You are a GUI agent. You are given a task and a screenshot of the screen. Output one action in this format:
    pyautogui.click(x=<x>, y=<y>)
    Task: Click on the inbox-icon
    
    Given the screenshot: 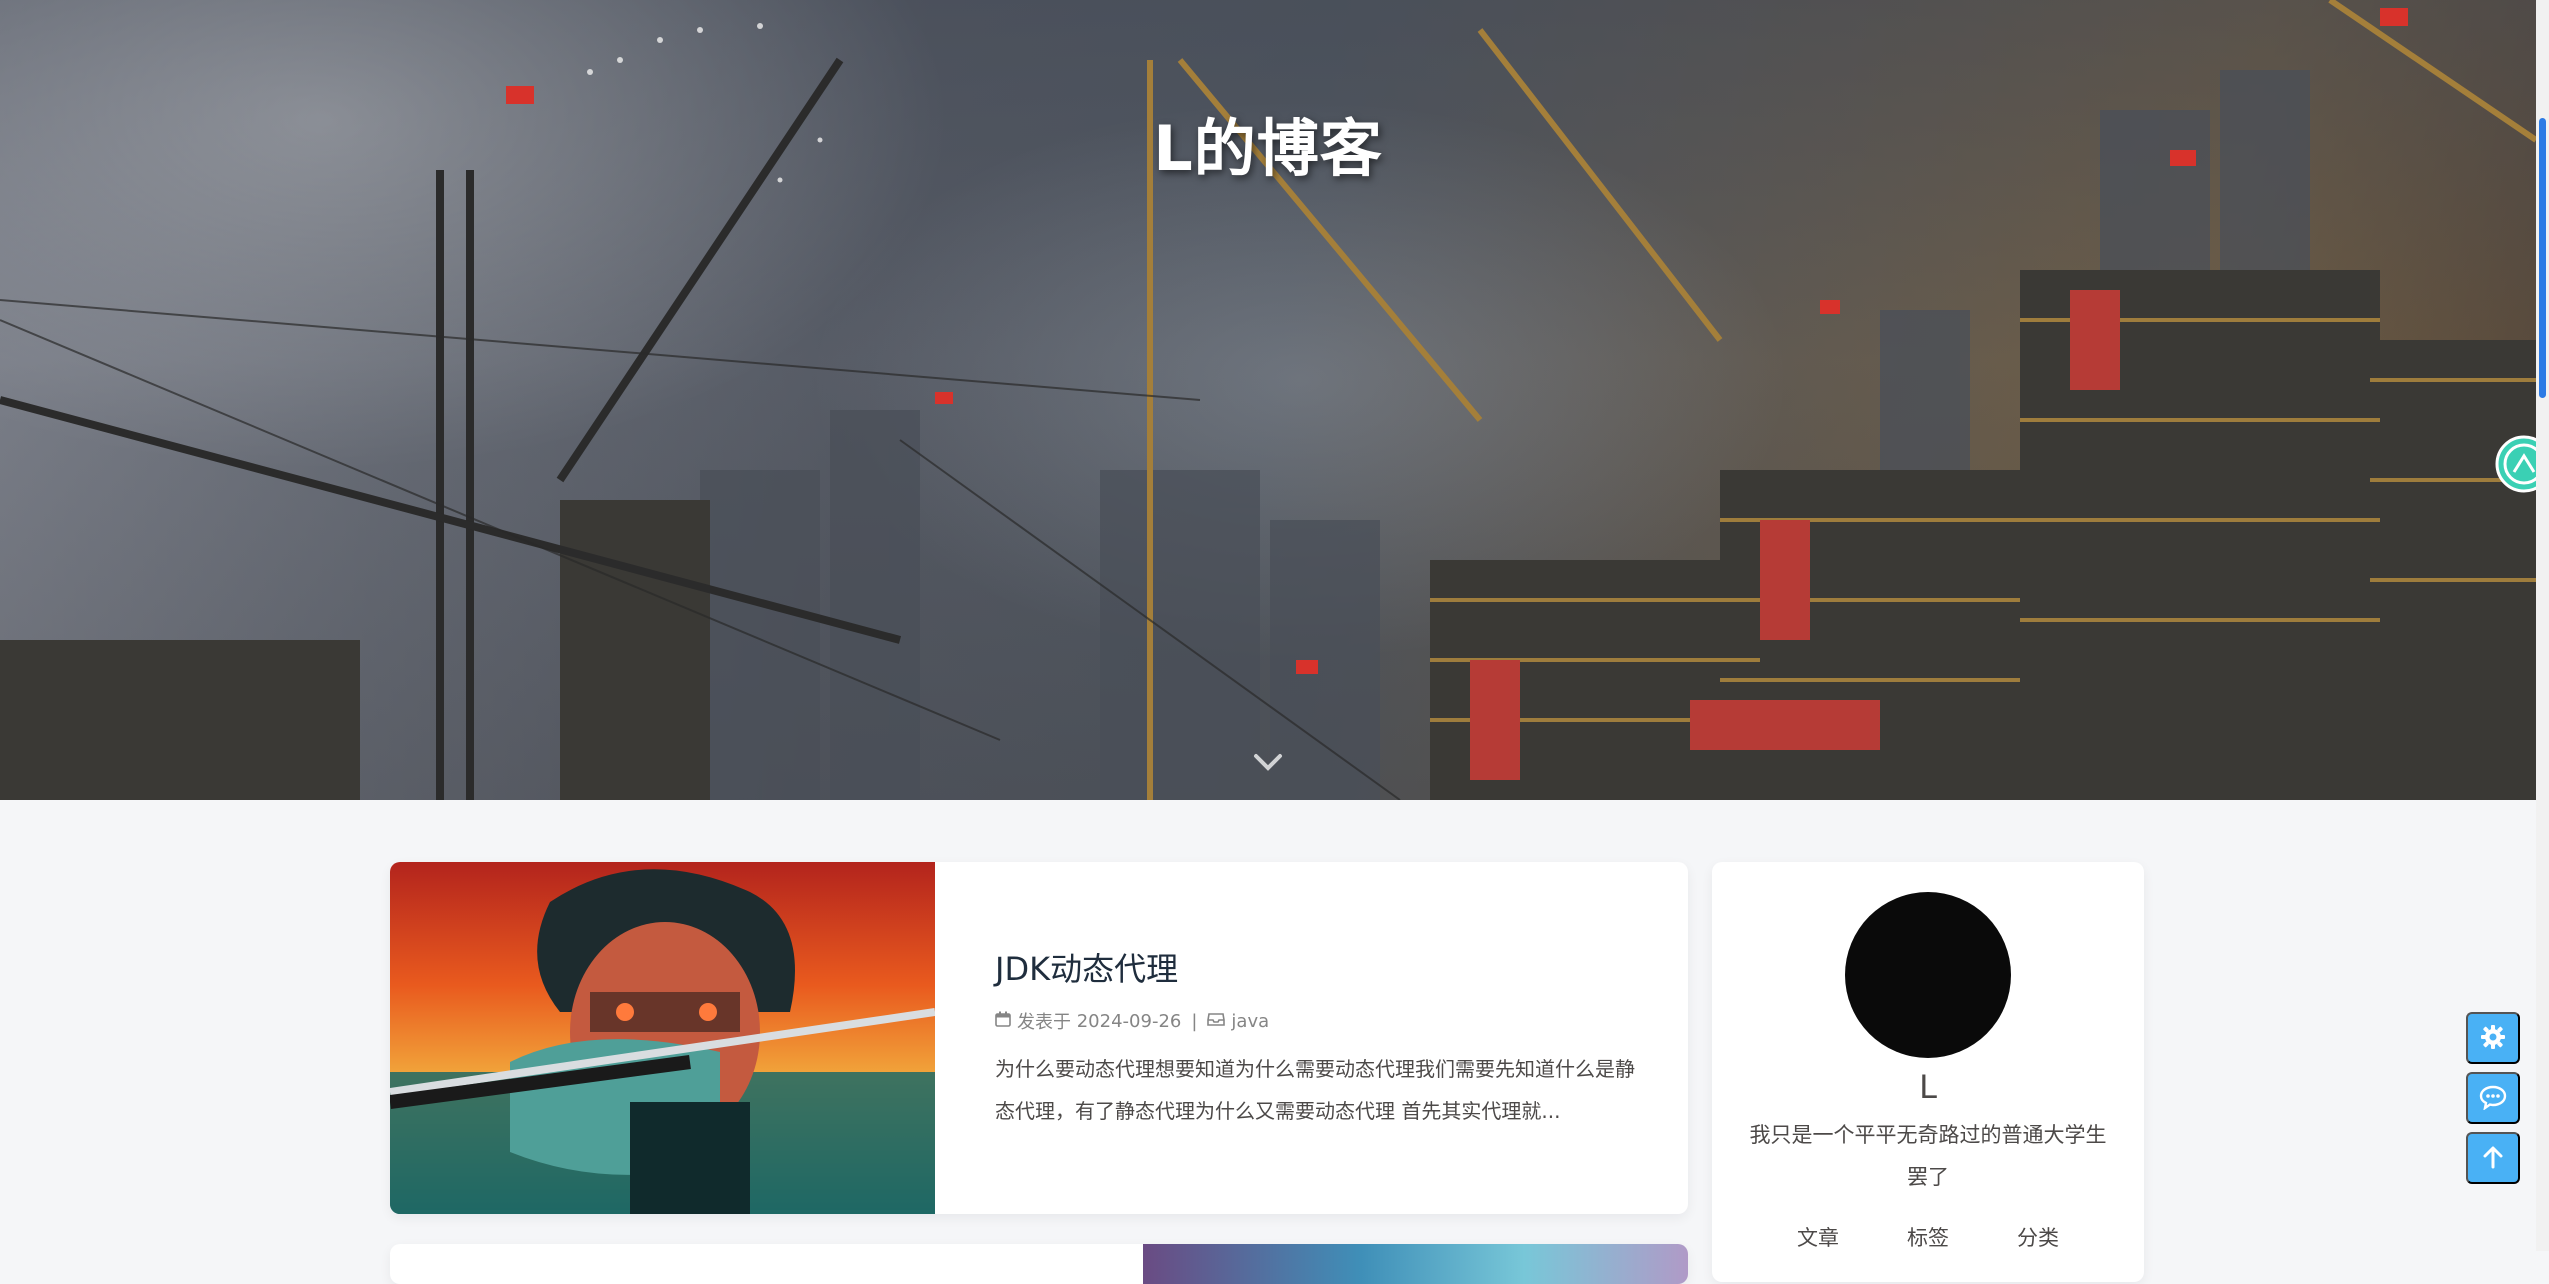 What is the action you would take?
    pyautogui.click(x=1216, y=1021)
    